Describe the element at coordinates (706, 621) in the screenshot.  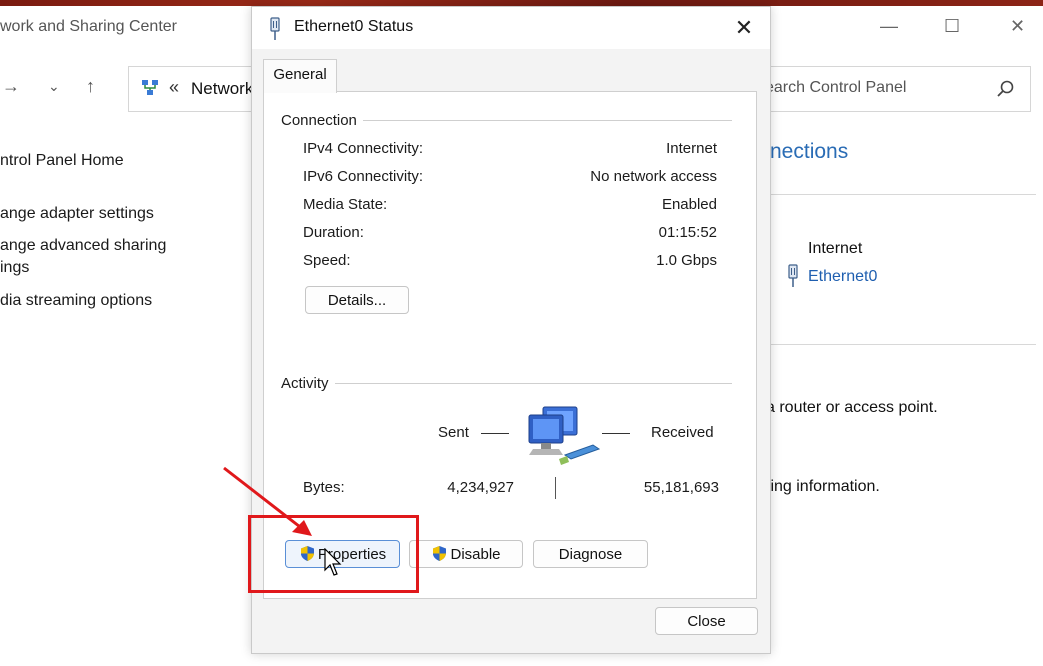
I see `close-button: Close` at that location.